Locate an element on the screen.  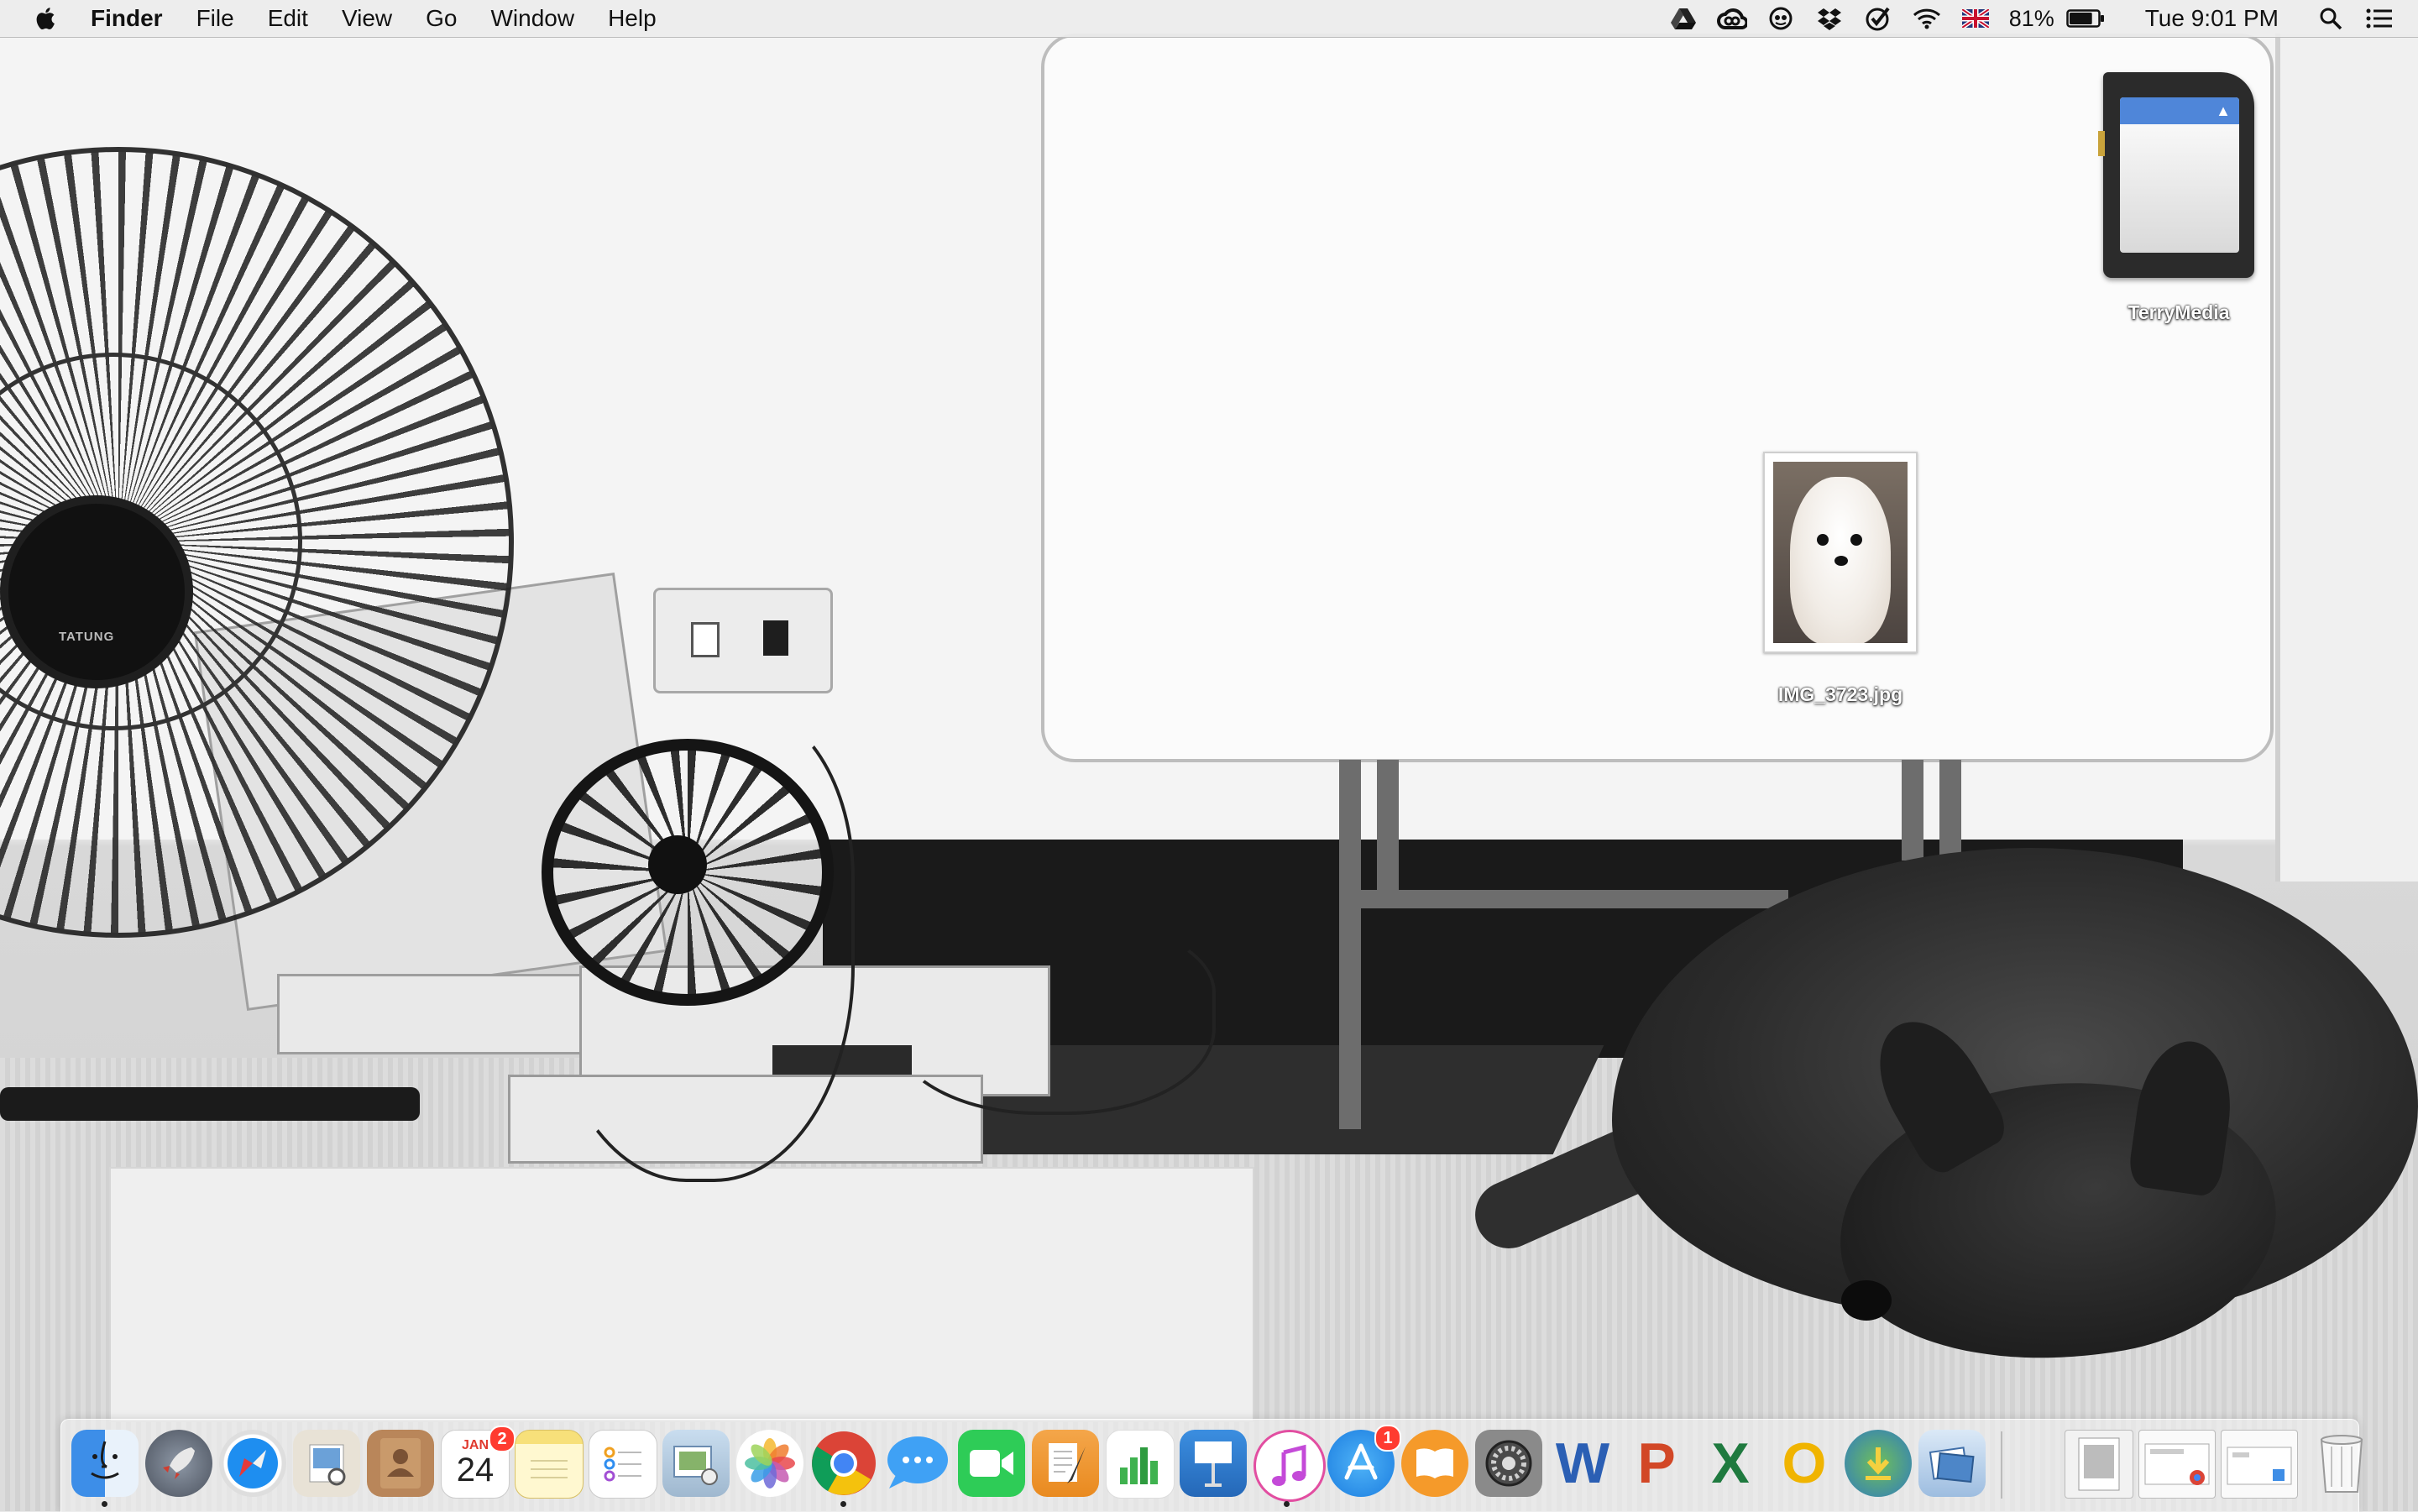
messages-icon is located at coordinates (917, 1462).